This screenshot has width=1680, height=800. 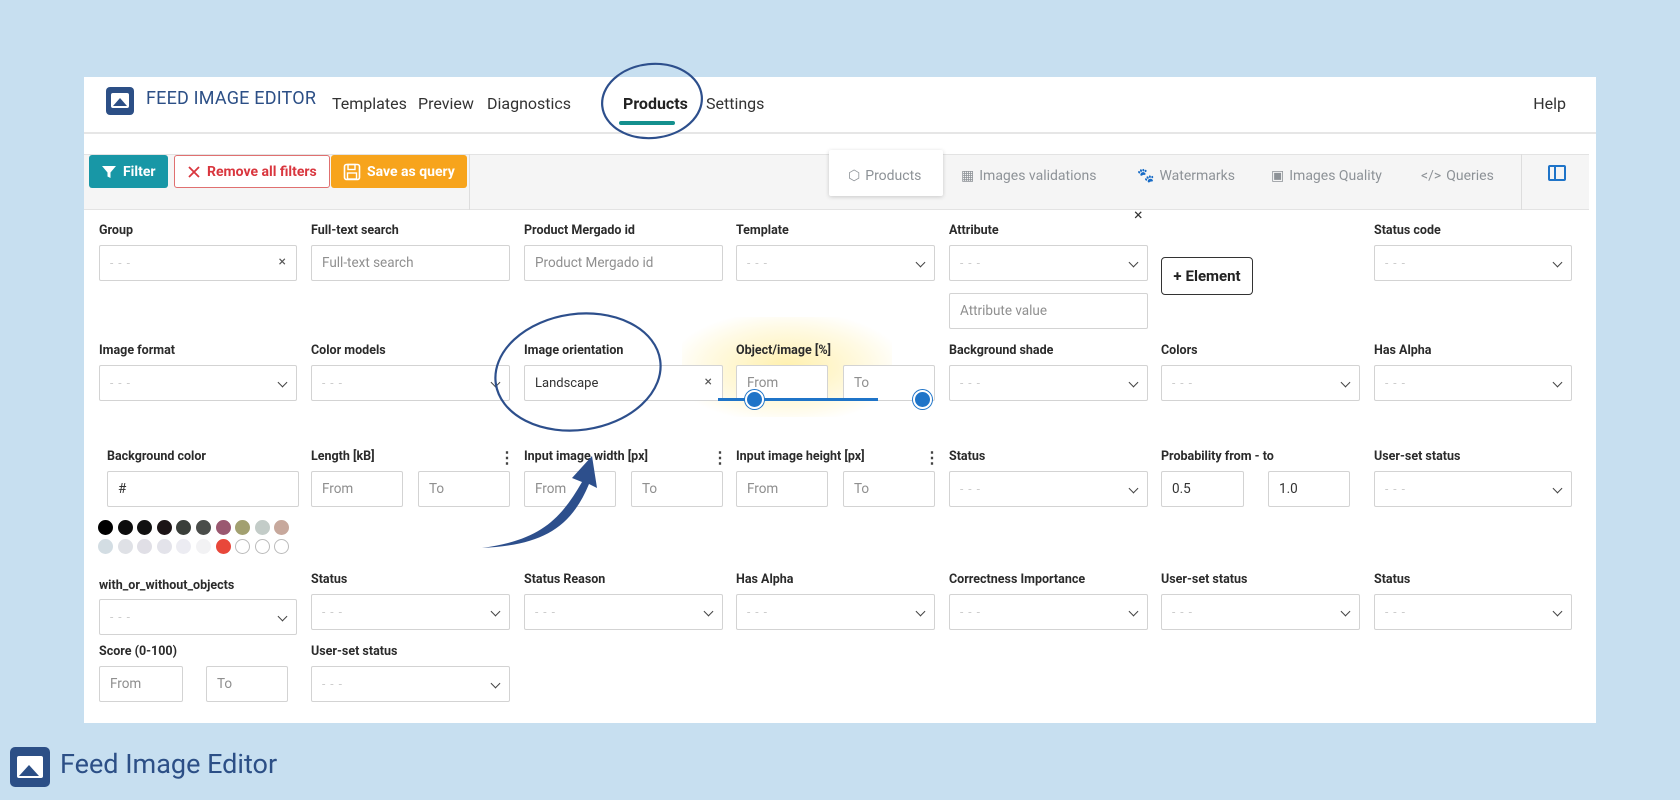 What do you see at coordinates (1309, 489) in the screenshot?
I see `probability-to: 1.0` at bounding box center [1309, 489].